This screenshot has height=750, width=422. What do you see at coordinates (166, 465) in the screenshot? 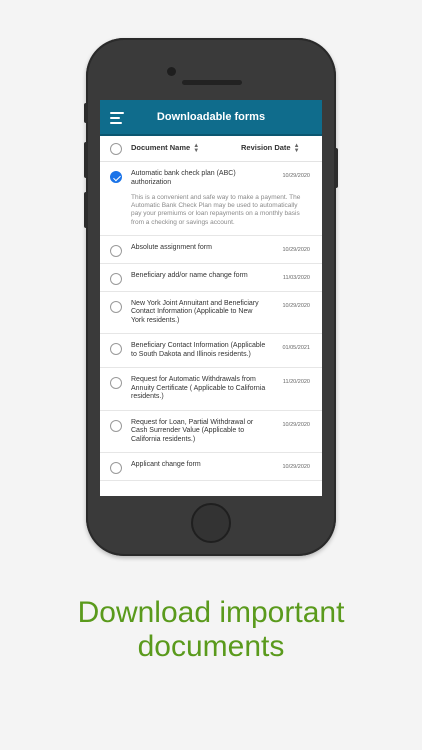
I see `form-title: Applicant change form` at bounding box center [166, 465].